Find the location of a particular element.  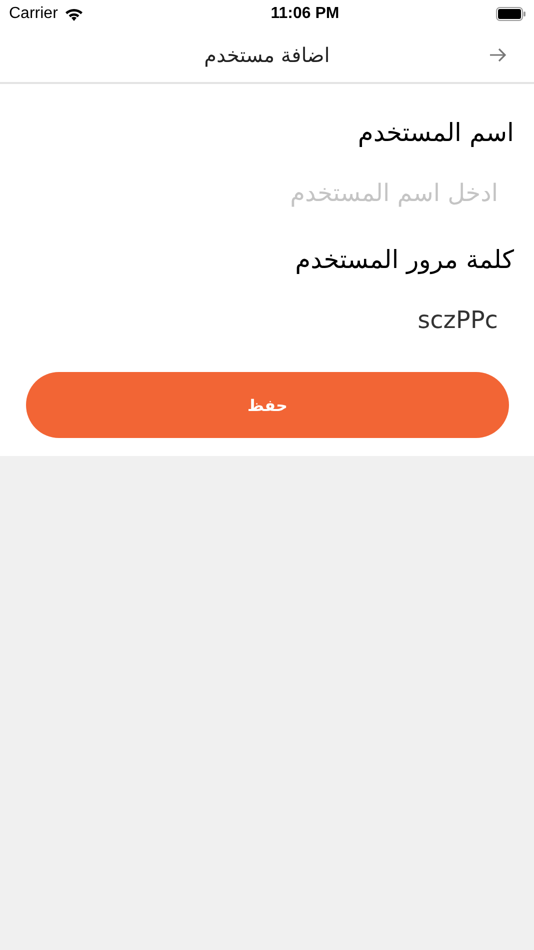

screen-title: اضافة مستخدم is located at coordinates (267, 55).